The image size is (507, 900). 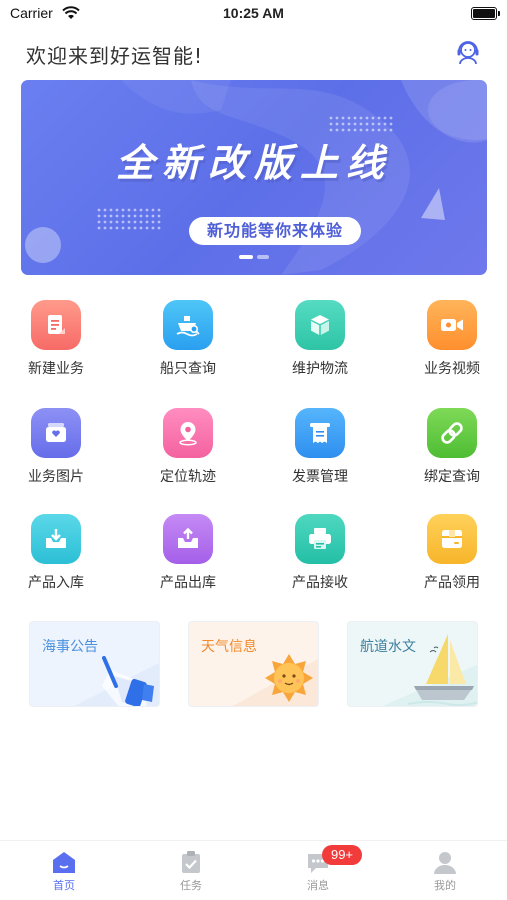 I want to click on image-icon, so click(x=56, y=432).